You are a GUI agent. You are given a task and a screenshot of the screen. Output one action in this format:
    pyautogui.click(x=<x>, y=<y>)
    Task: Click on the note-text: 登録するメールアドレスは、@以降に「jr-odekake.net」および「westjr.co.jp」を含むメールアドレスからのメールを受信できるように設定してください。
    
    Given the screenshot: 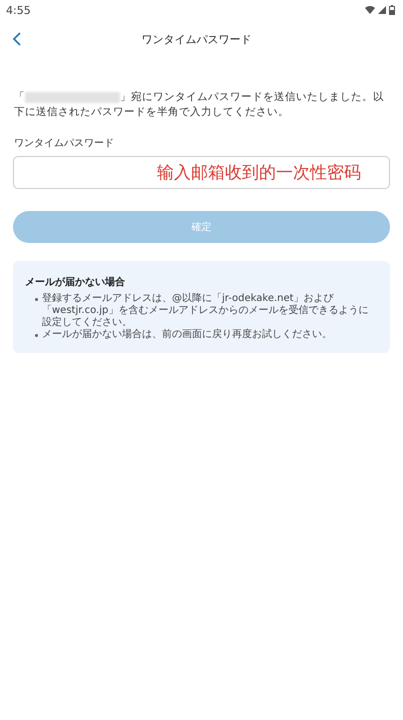 What is the action you would take?
    pyautogui.click(x=206, y=310)
    